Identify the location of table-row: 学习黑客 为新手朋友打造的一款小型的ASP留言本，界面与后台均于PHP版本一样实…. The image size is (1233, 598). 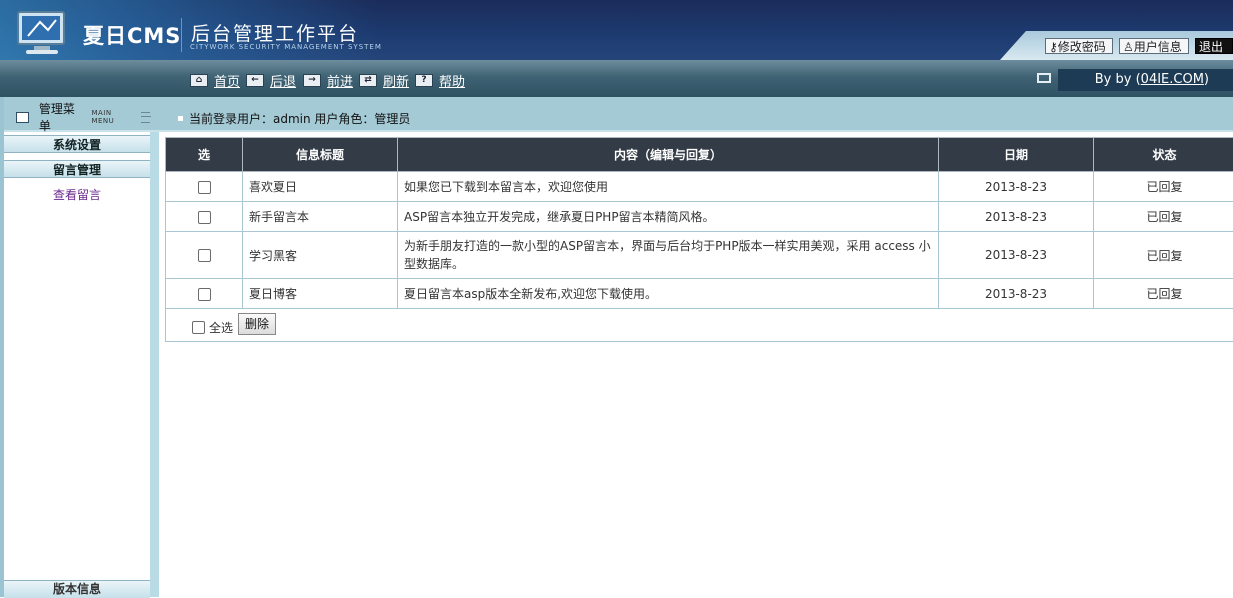
(699, 255).